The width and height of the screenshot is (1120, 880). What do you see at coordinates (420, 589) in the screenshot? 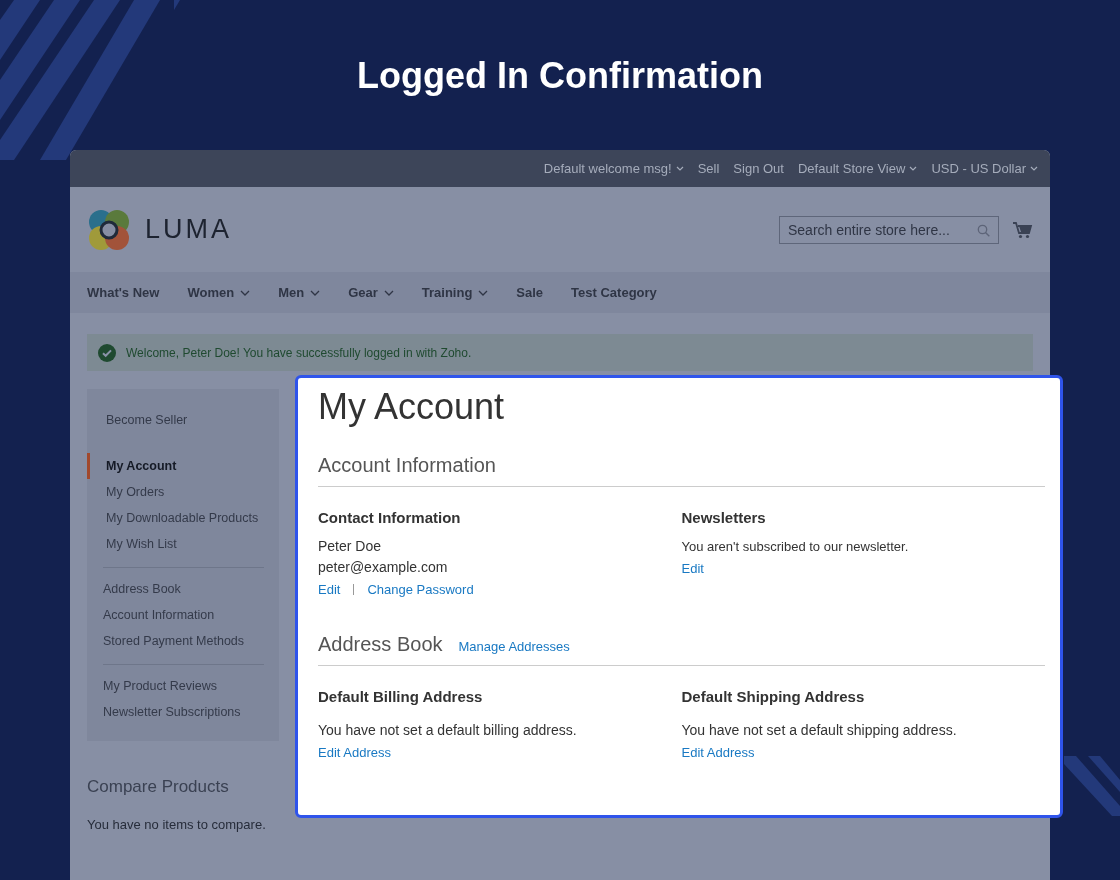
I see `link: Change Password` at bounding box center [420, 589].